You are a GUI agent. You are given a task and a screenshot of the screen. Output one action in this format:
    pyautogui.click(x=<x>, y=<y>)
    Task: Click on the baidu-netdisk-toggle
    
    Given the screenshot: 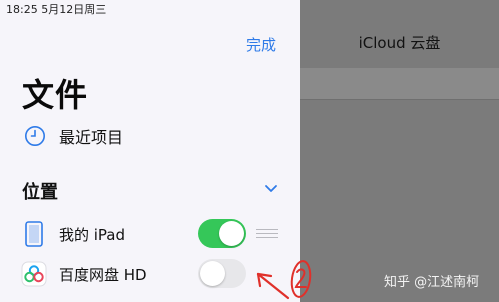 What is the action you would take?
    pyautogui.click(x=222, y=273)
    